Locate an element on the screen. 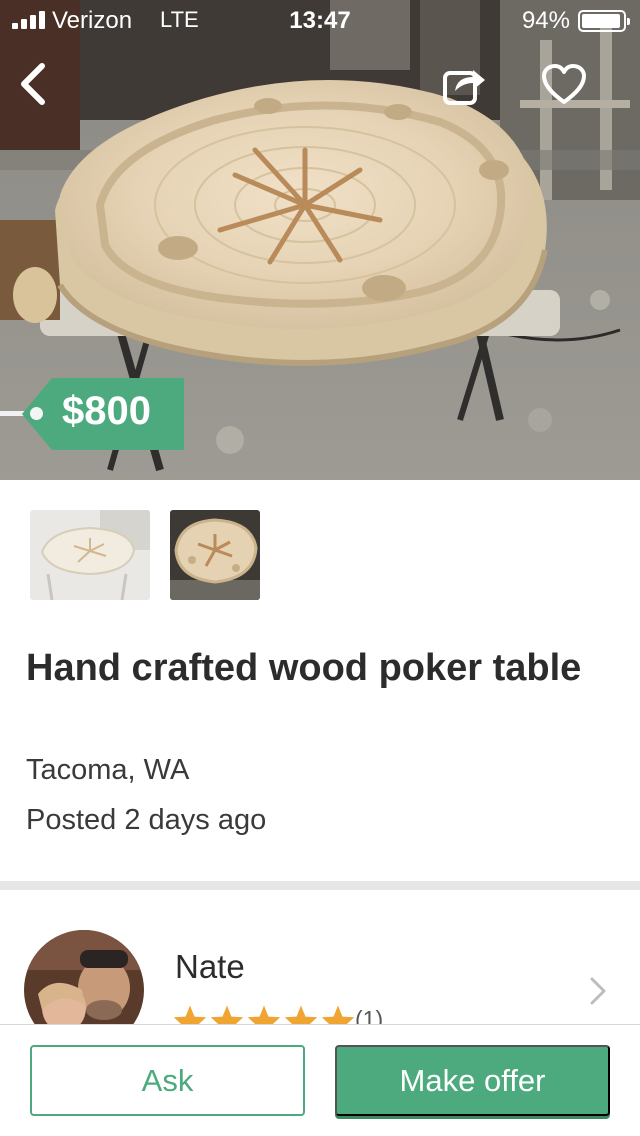 The width and height of the screenshot is (640, 1136). ask-button: Ask is located at coordinates (167, 1080).